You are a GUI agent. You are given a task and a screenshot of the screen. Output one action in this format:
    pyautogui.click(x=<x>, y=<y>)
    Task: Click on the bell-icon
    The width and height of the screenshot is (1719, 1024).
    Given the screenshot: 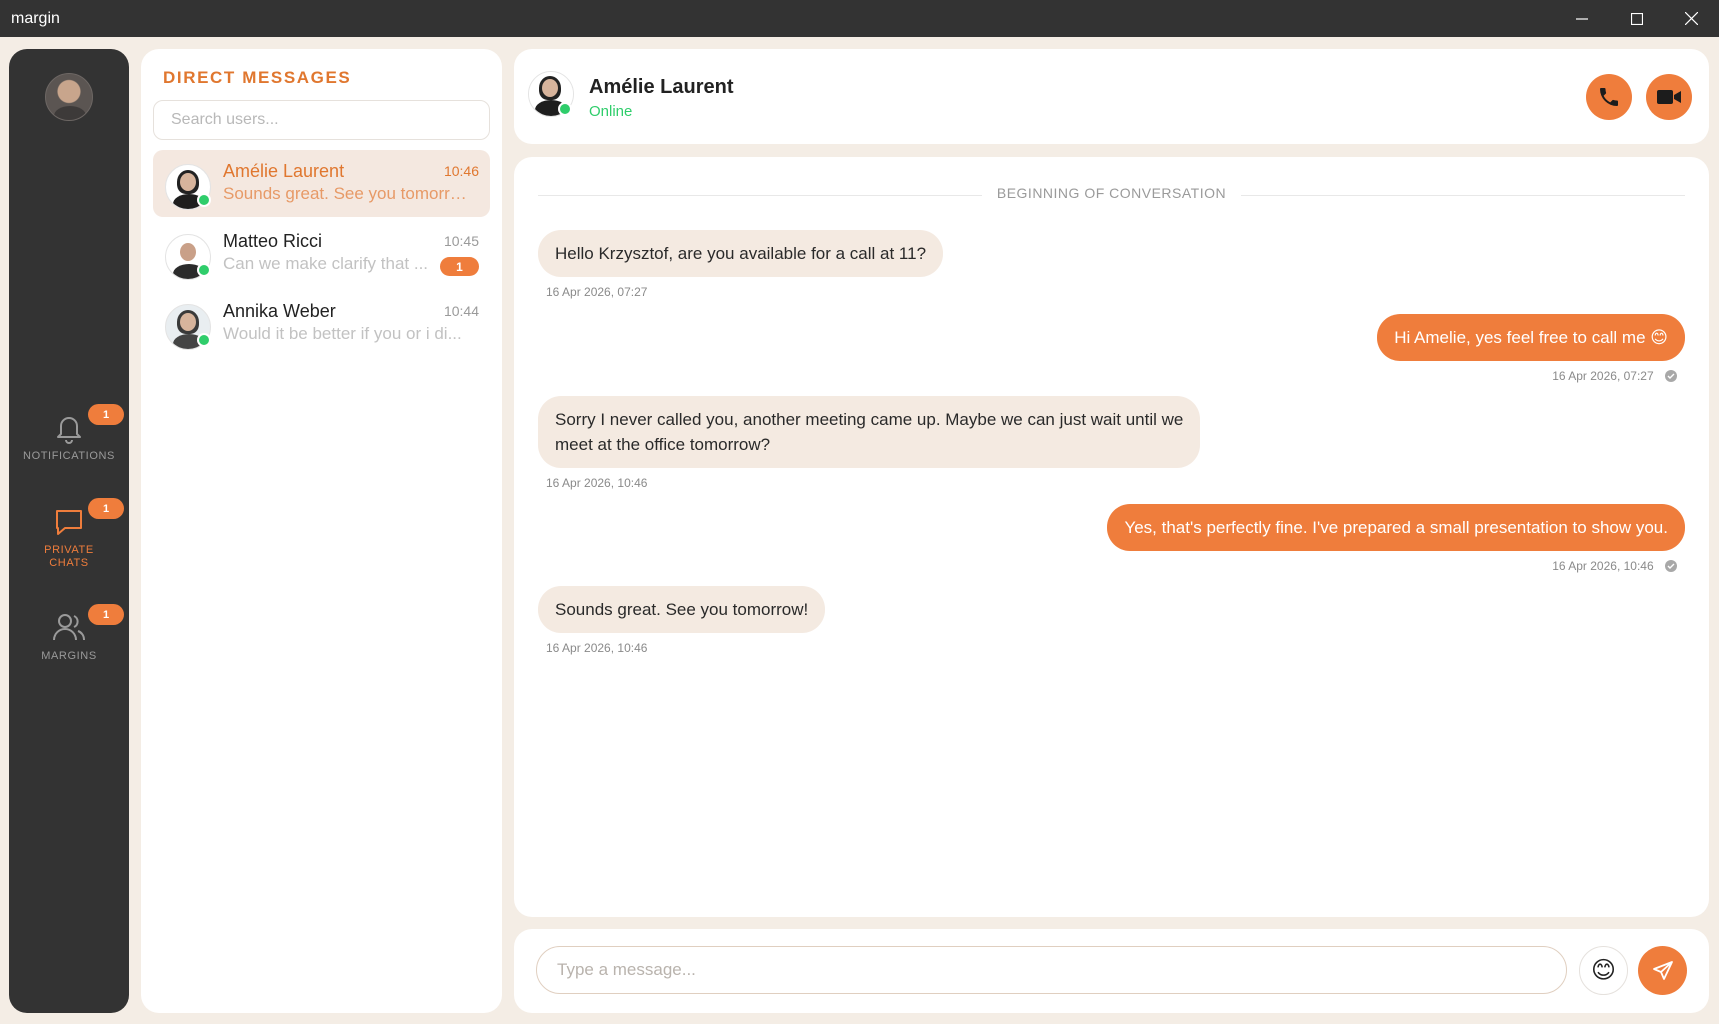 What is the action you would take?
    pyautogui.click(x=69, y=430)
    